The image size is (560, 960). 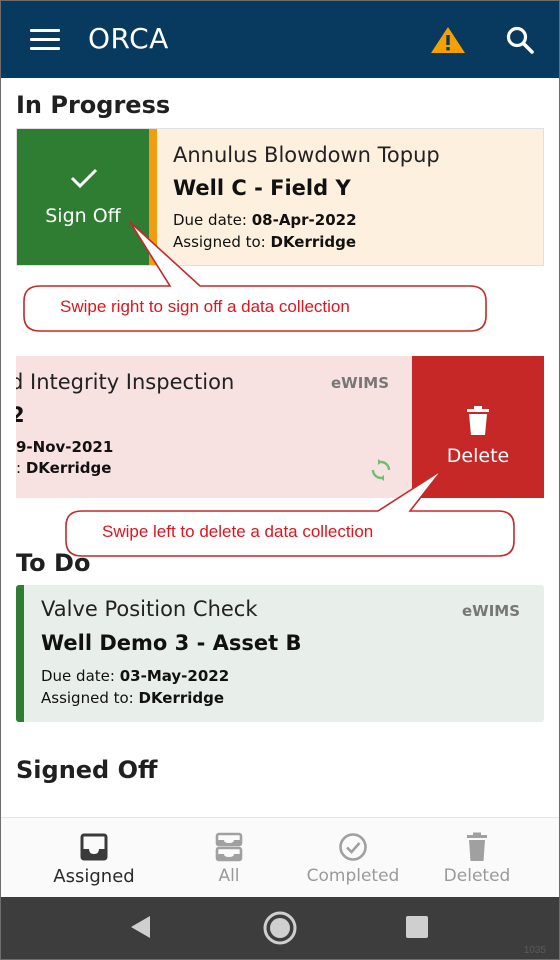 I want to click on warning-triangle-icon, so click(x=448, y=40).